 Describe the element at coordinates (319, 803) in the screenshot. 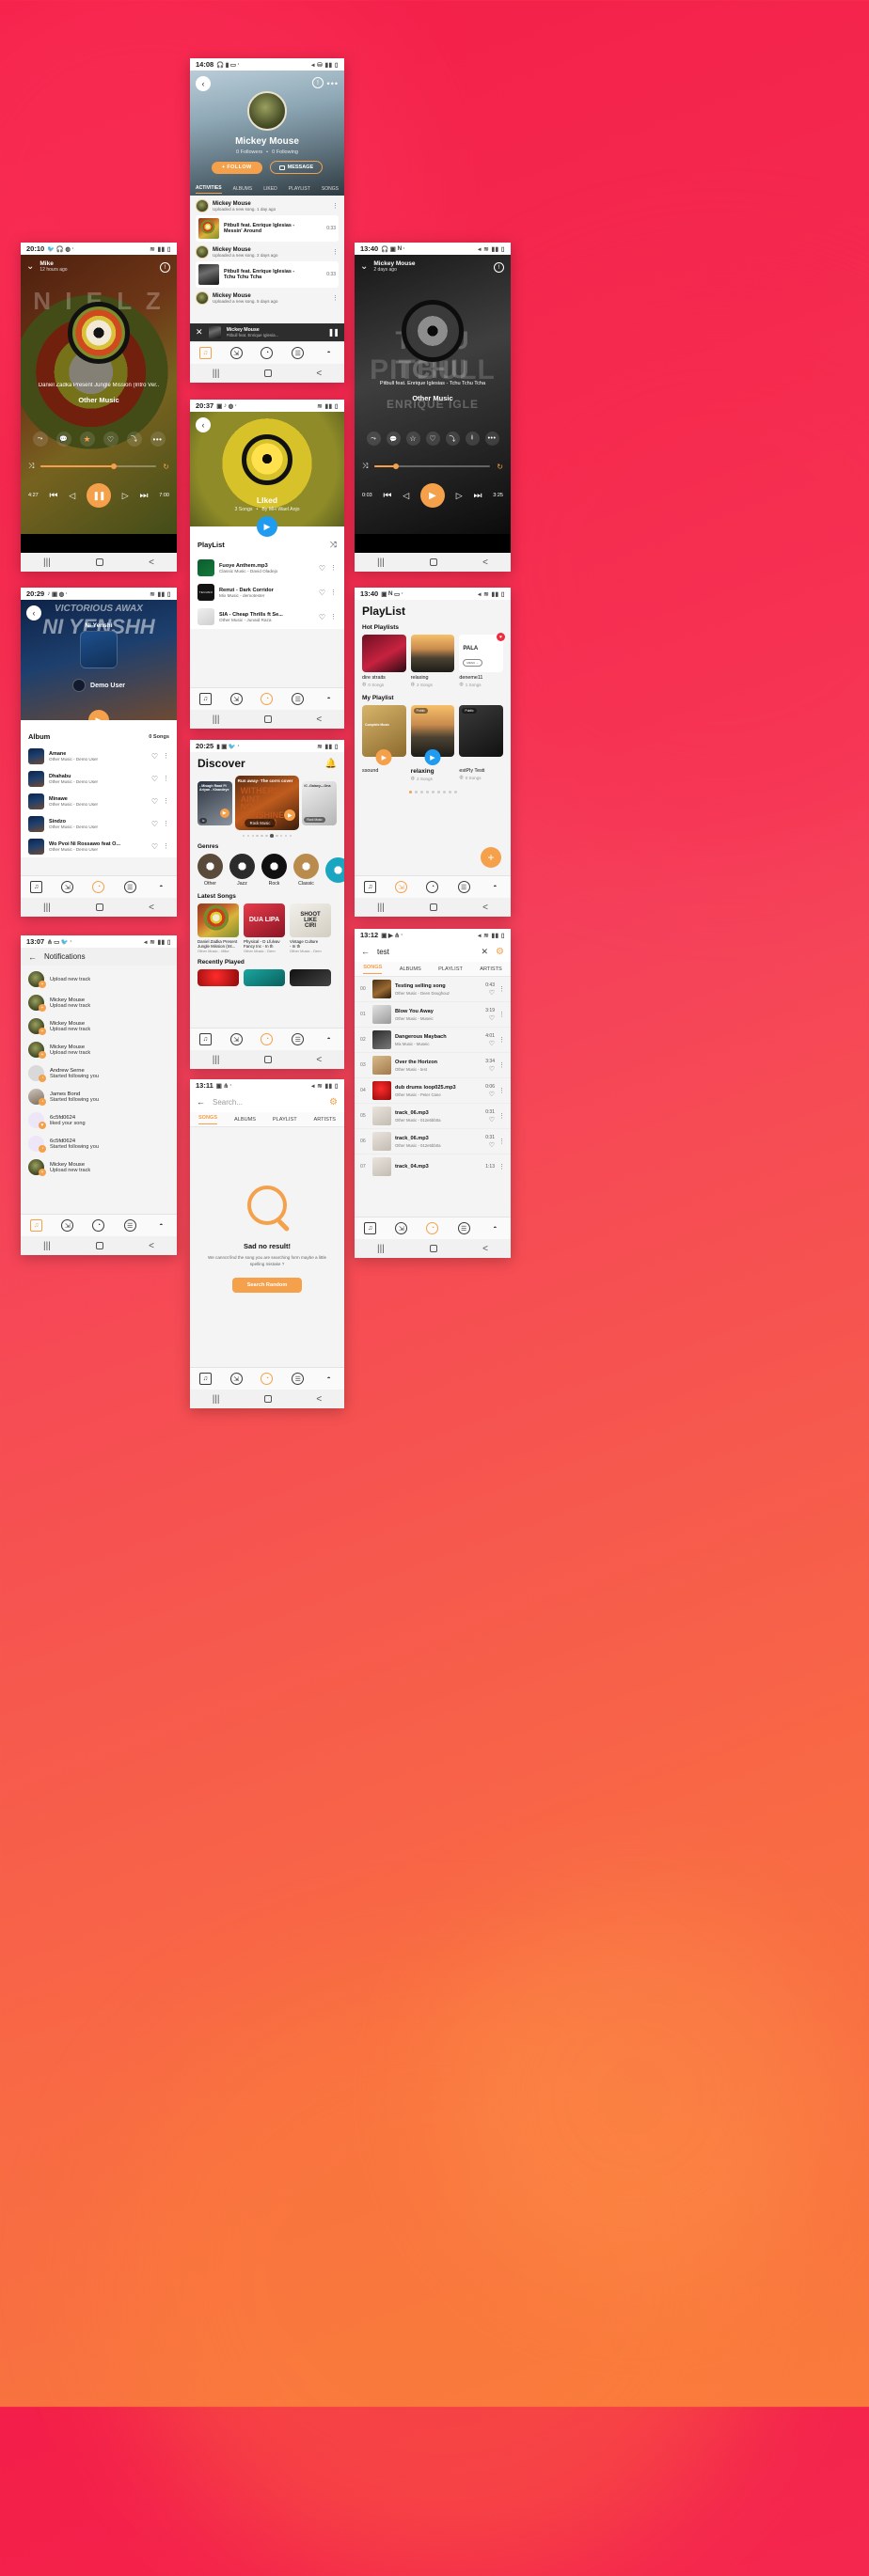

I see `carousel-card: IC -Galaxy---Ona Rock Music` at that location.